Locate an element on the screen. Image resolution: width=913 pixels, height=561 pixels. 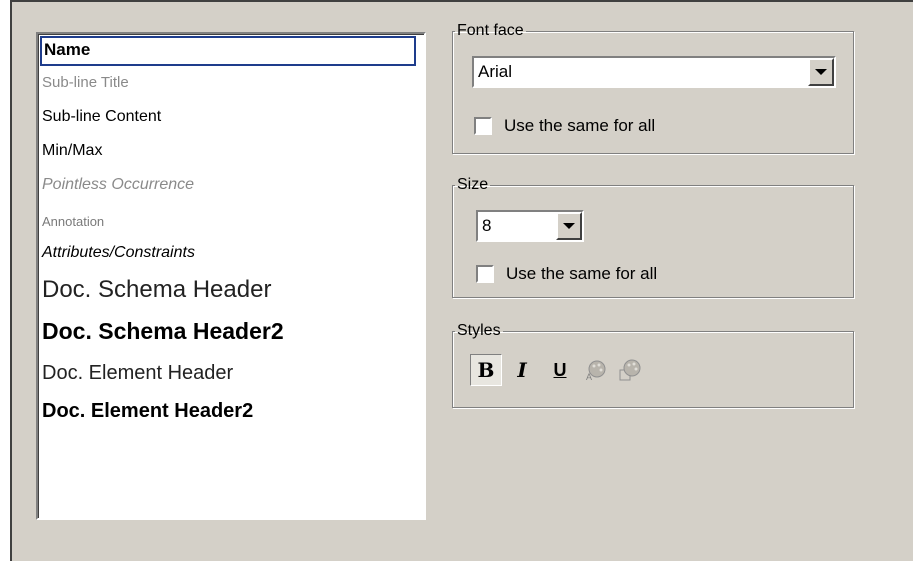
size-same-for-all-checkbox is located at coordinates (485, 274).